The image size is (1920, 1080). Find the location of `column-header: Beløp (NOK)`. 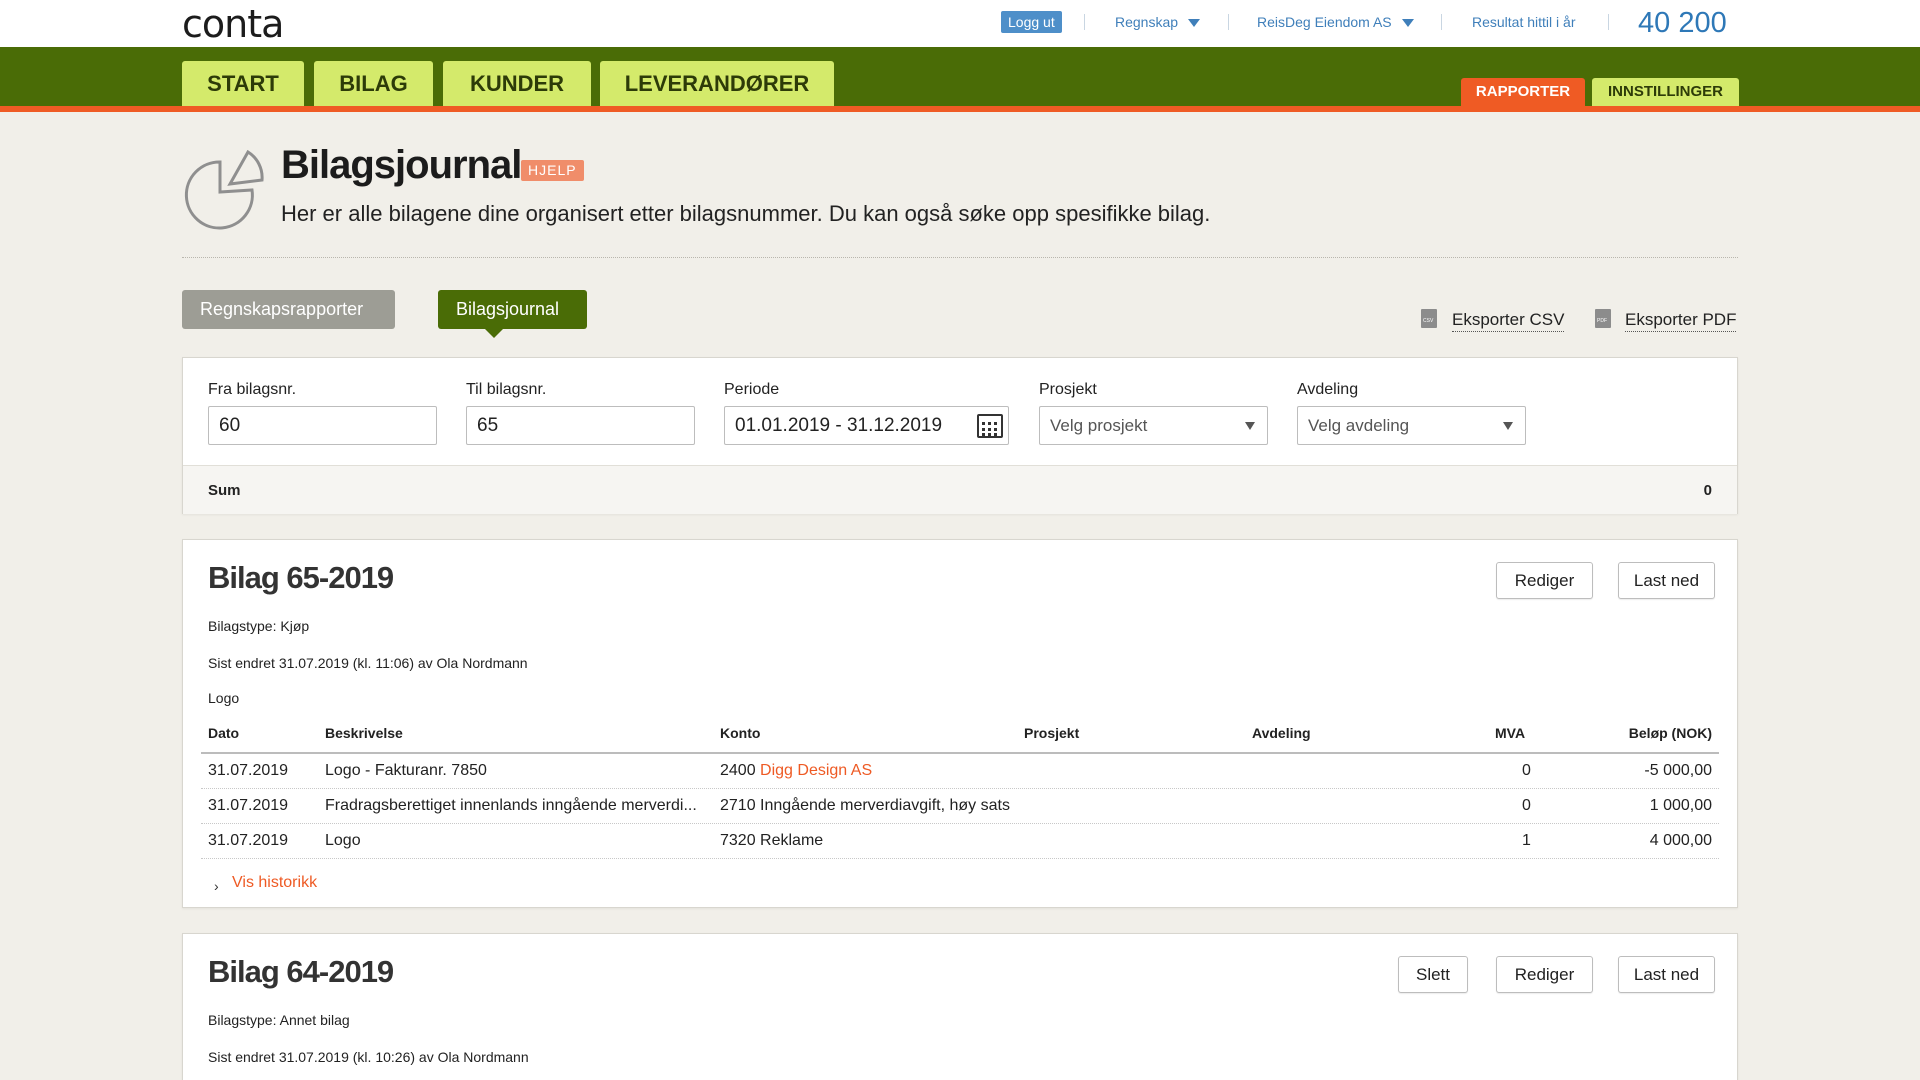

column-header: Beløp (NOK) is located at coordinates (1670, 733).